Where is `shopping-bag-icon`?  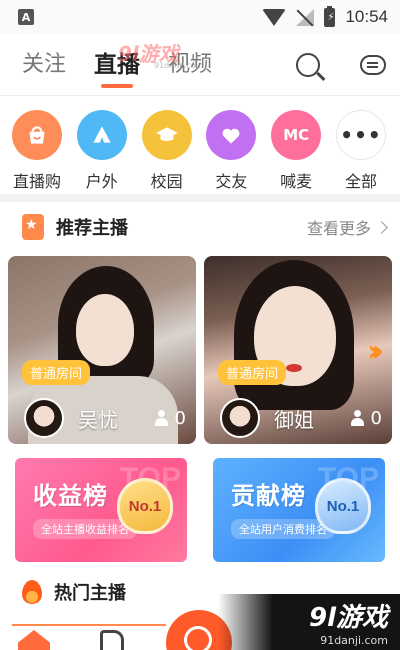
shopping-bag-icon is located at coordinates (37, 135).